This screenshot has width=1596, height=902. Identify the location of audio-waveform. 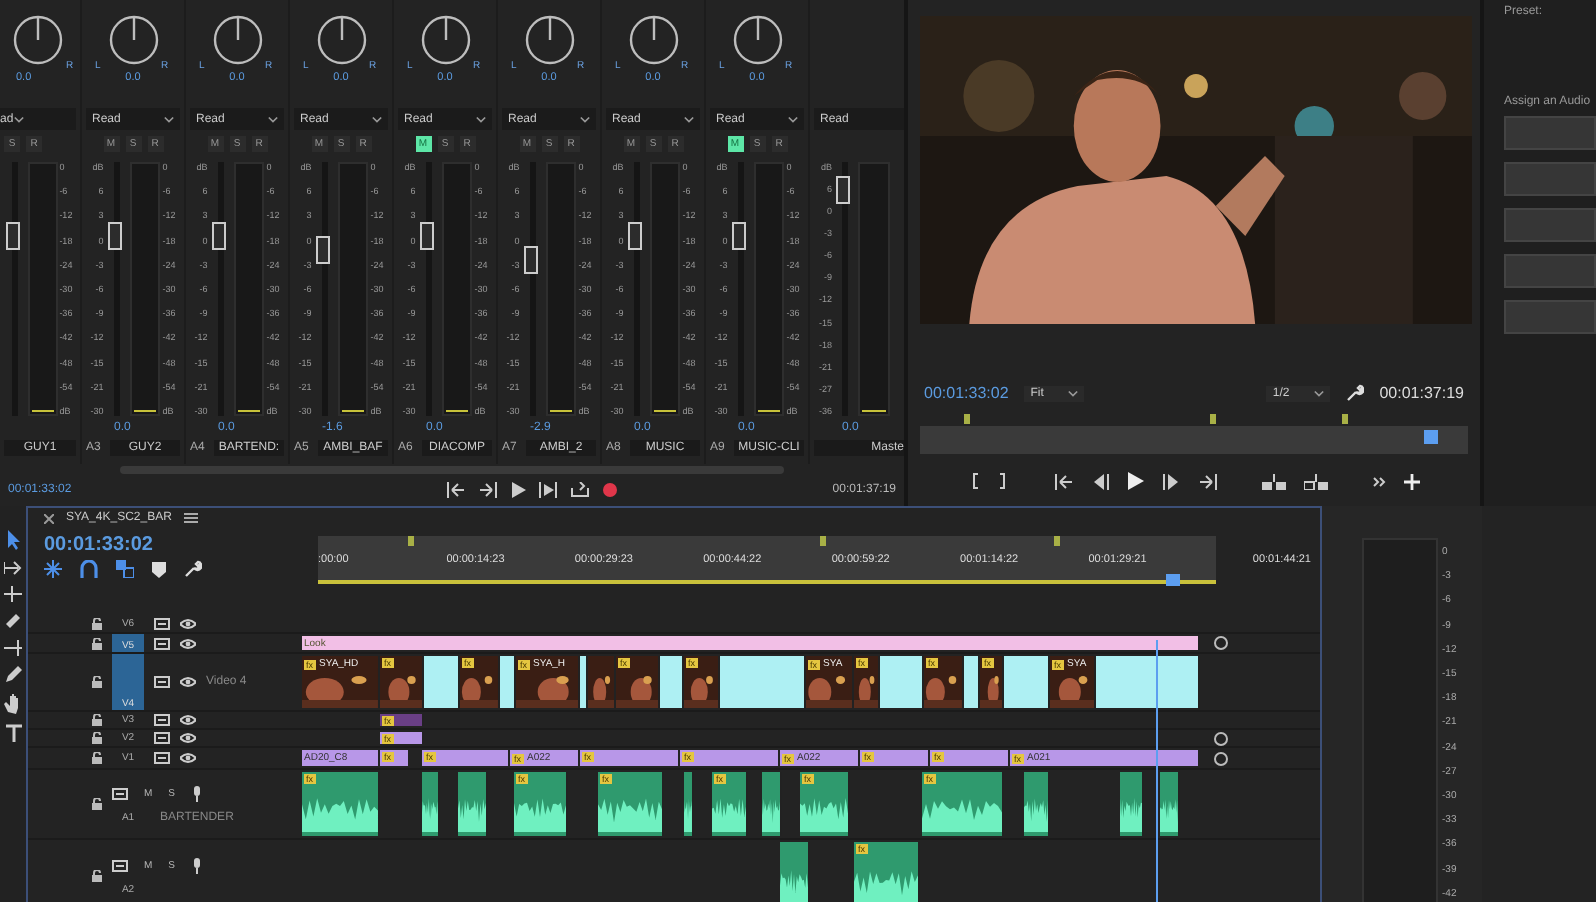
(540, 812).